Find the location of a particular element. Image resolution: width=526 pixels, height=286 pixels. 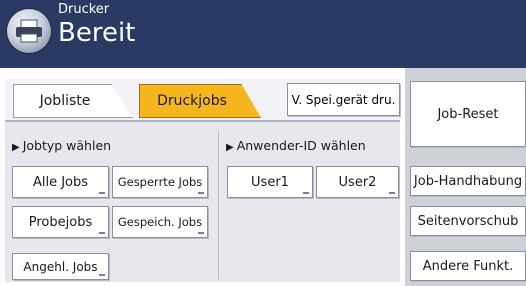

job-type-heading: ▶ Jobtyp wählen is located at coordinates (61, 145).